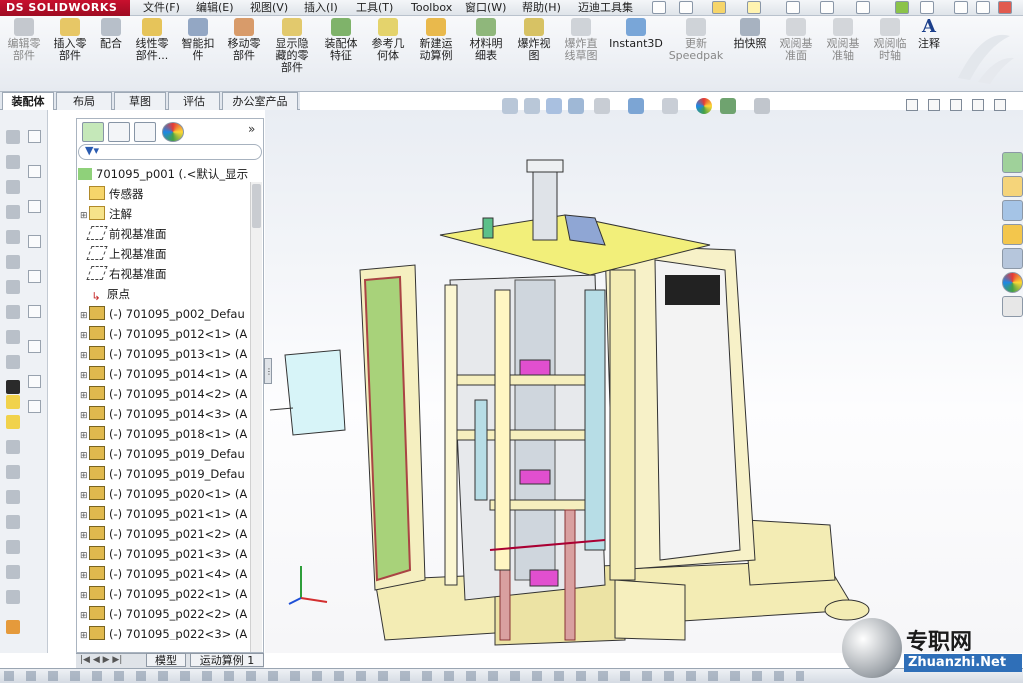 The width and height of the screenshot is (1023, 683). What do you see at coordinates (793, 7) in the screenshot?
I see `print-icon` at bounding box center [793, 7].